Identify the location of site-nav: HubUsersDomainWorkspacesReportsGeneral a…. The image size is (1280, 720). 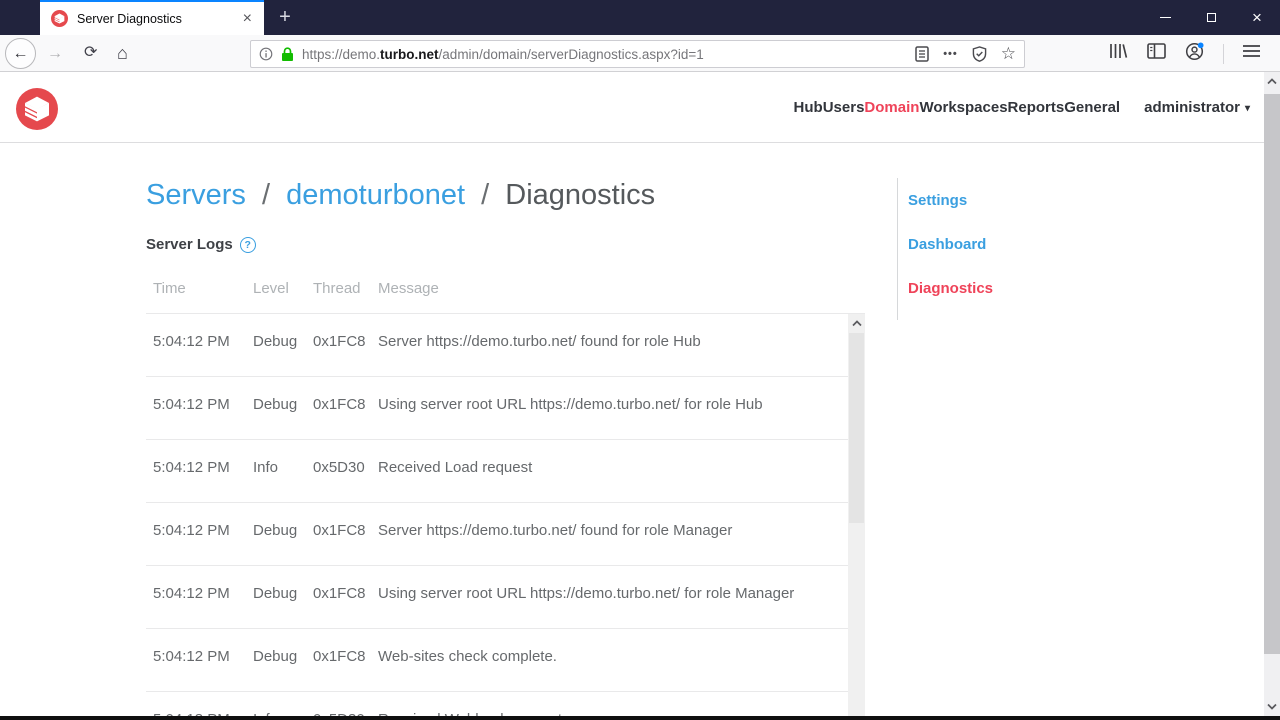
(1022, 107).